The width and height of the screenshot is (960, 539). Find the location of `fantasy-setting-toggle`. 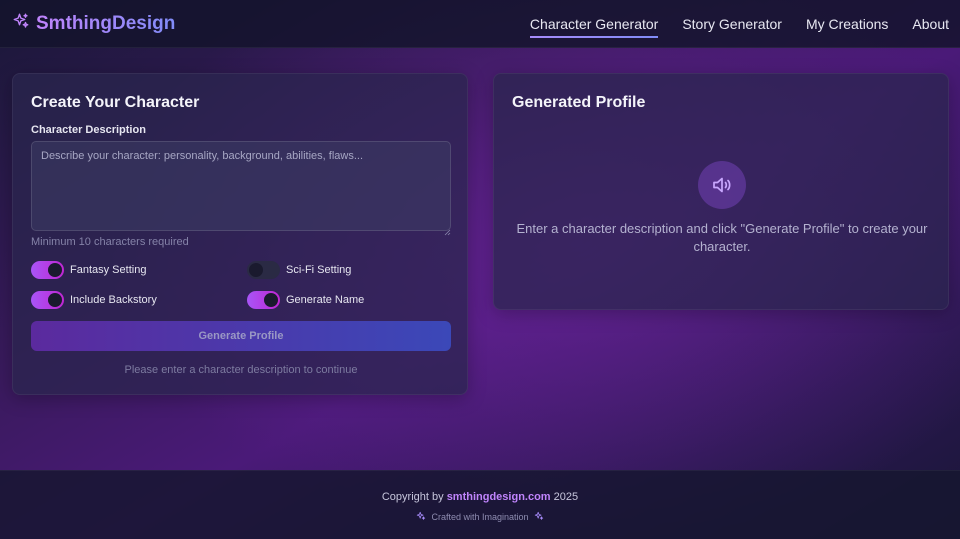

fantasy-setting-toggle is located at coordinates (47, 270).